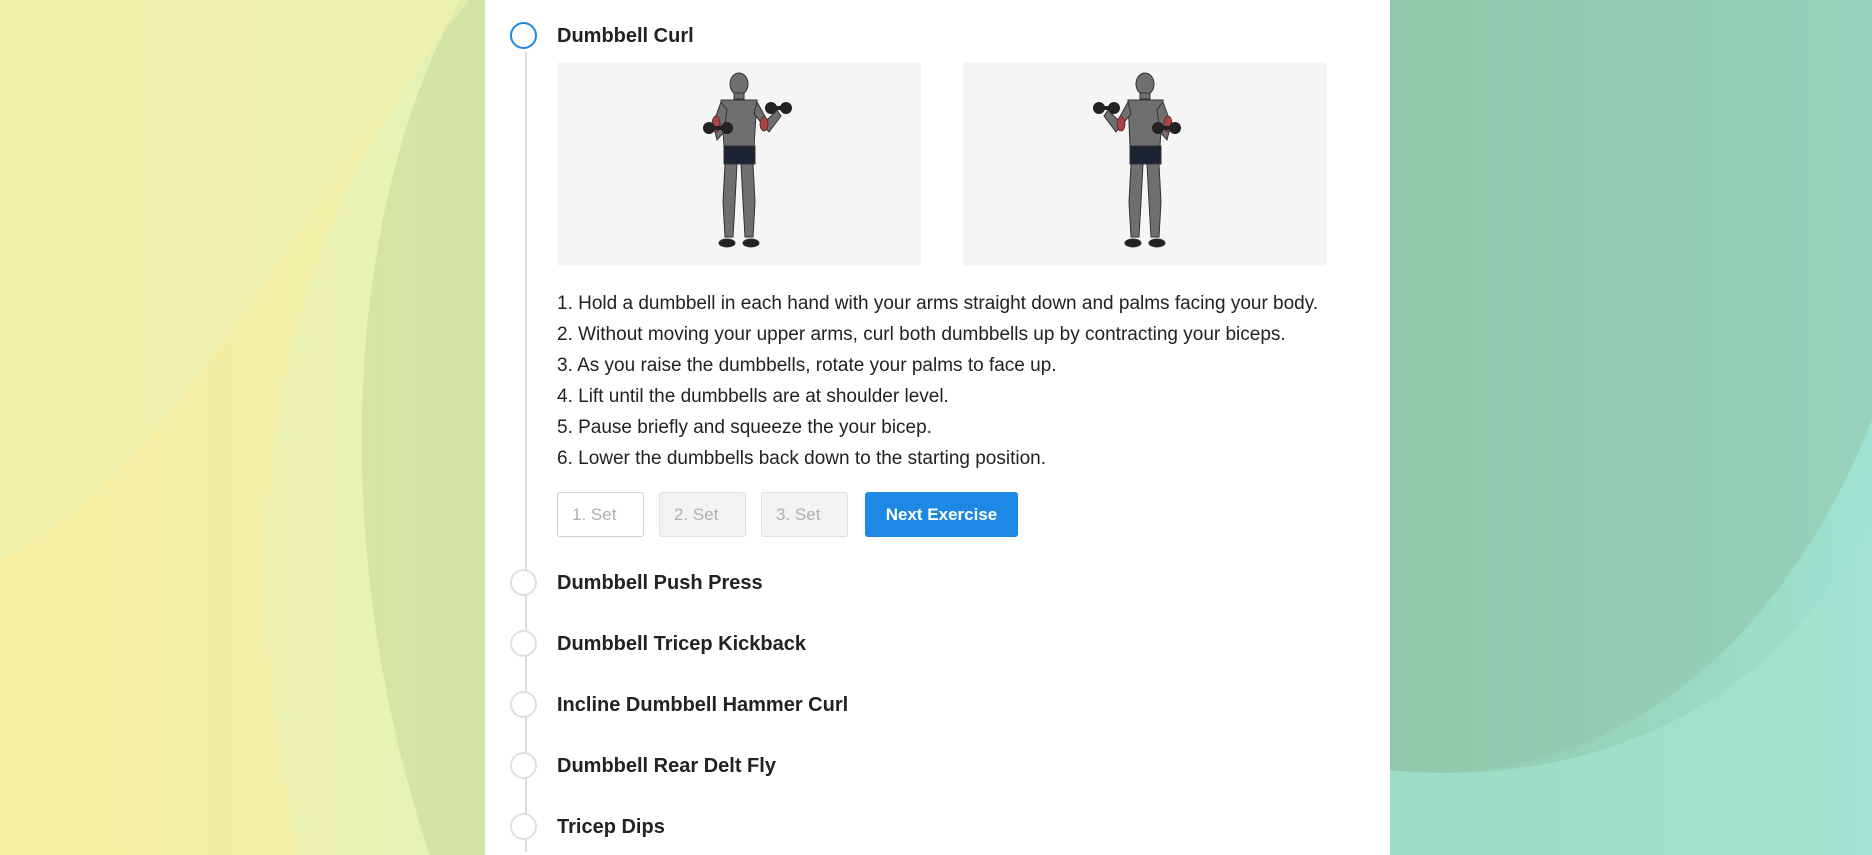 The image size is (1872, 855). I want to click on timeline-line, so click(526, 452).